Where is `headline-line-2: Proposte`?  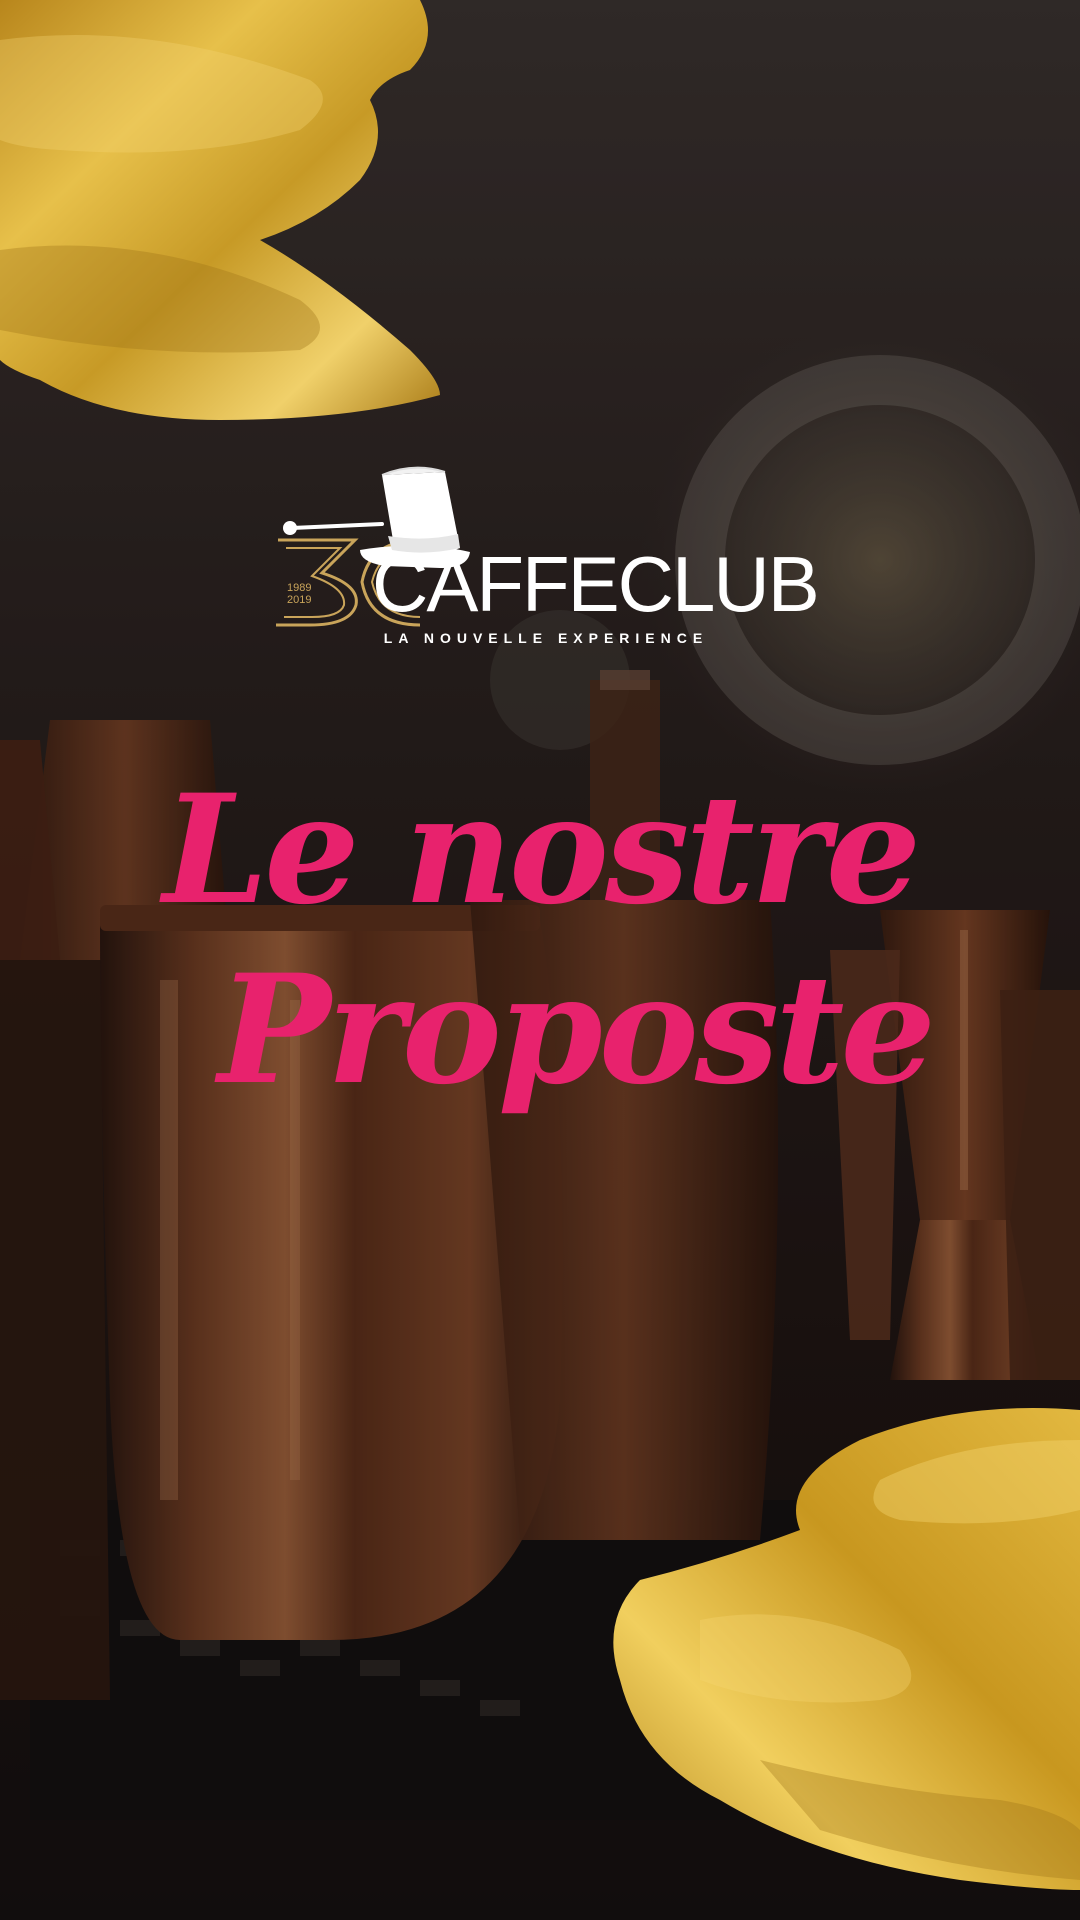
headline-line-2: Proposte is located at coordinates (577, 1030).